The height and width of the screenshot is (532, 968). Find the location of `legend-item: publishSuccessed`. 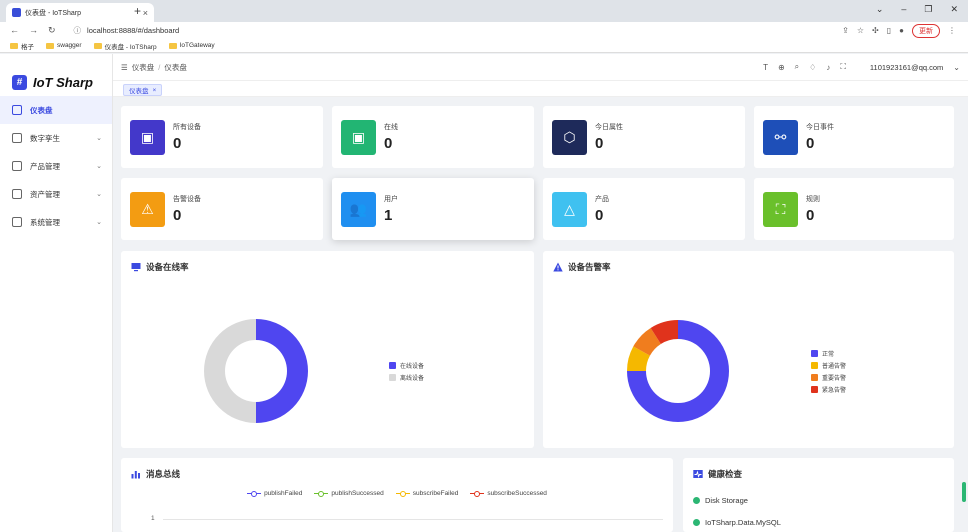

legend-item: publishSuccessed is located at coordinates (349, 493).